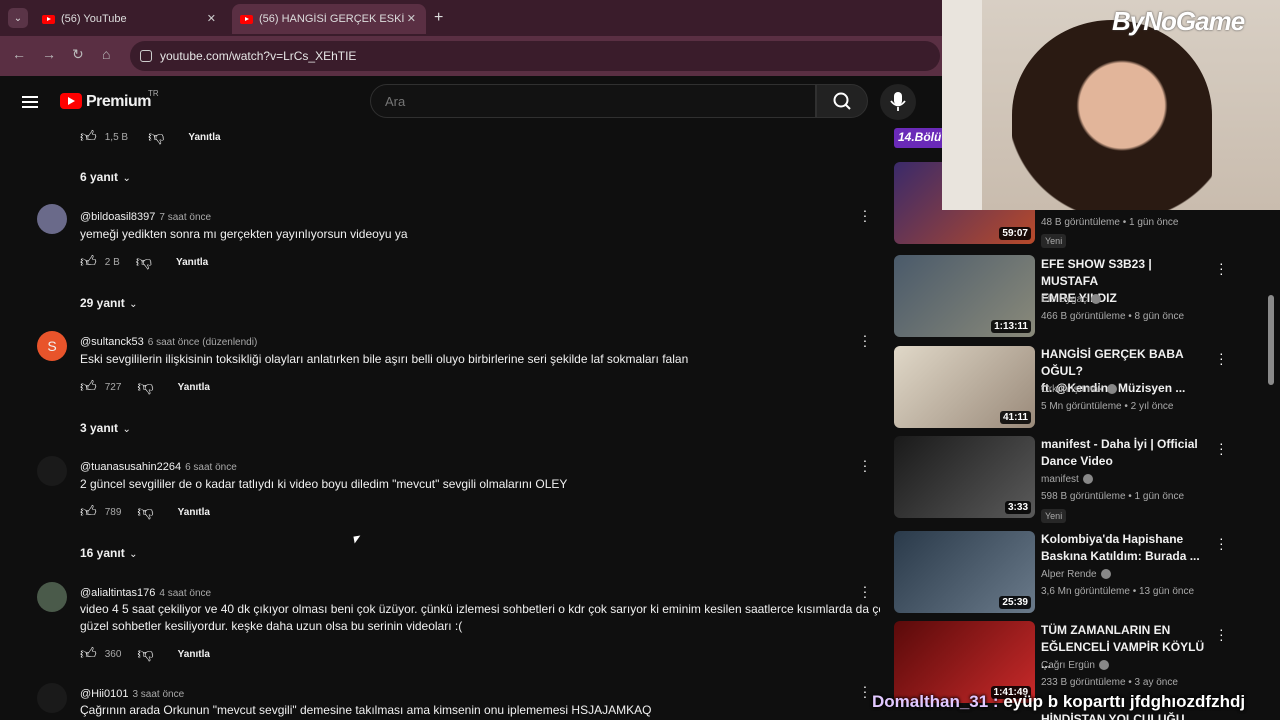 This screenshot has height=720, width=1280. Describe the element at coordinates (52, 346) in the screenshot. I see `avatar: S` at that location.